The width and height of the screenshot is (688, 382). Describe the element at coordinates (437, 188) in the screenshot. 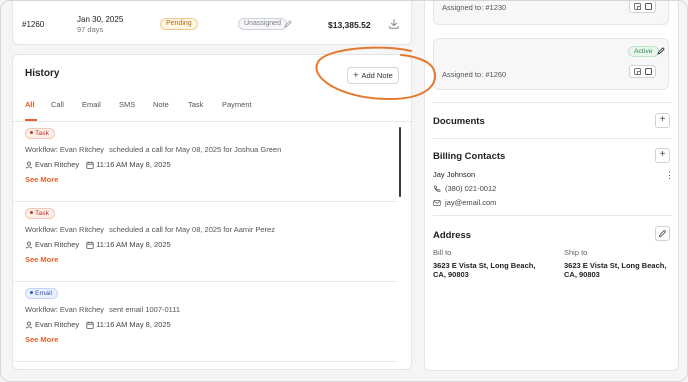

I see `phone-icon` at that location.